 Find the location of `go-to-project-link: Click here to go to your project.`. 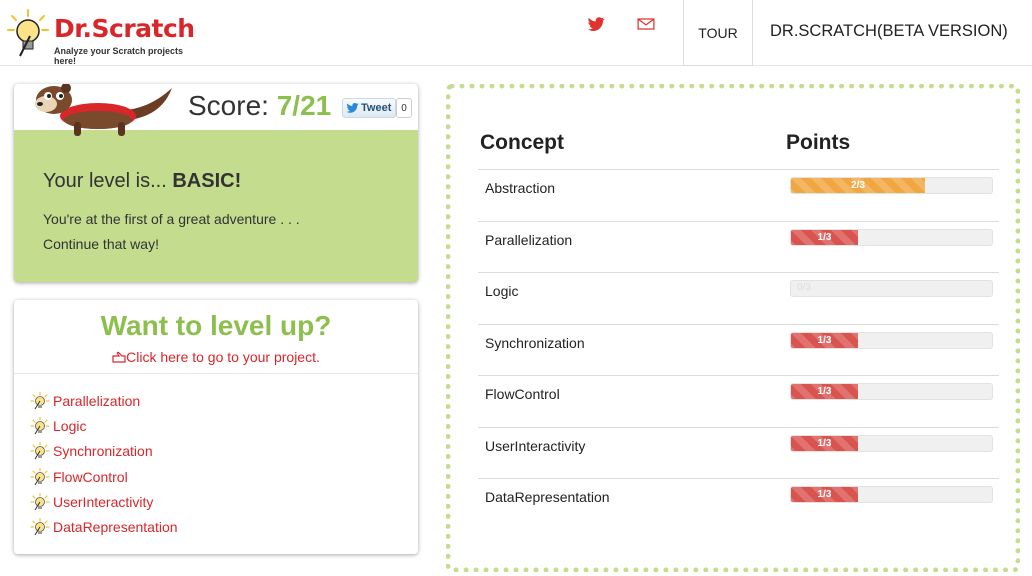

go-to-project-link: Click here to go to your project. is located at coordinates (216, 357).